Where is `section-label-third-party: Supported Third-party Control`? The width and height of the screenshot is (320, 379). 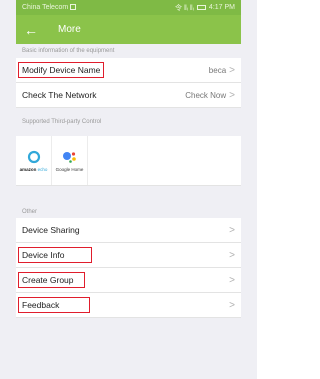 section-label-third-party: Supported Third-party Control is located at coordinates (62, 122).